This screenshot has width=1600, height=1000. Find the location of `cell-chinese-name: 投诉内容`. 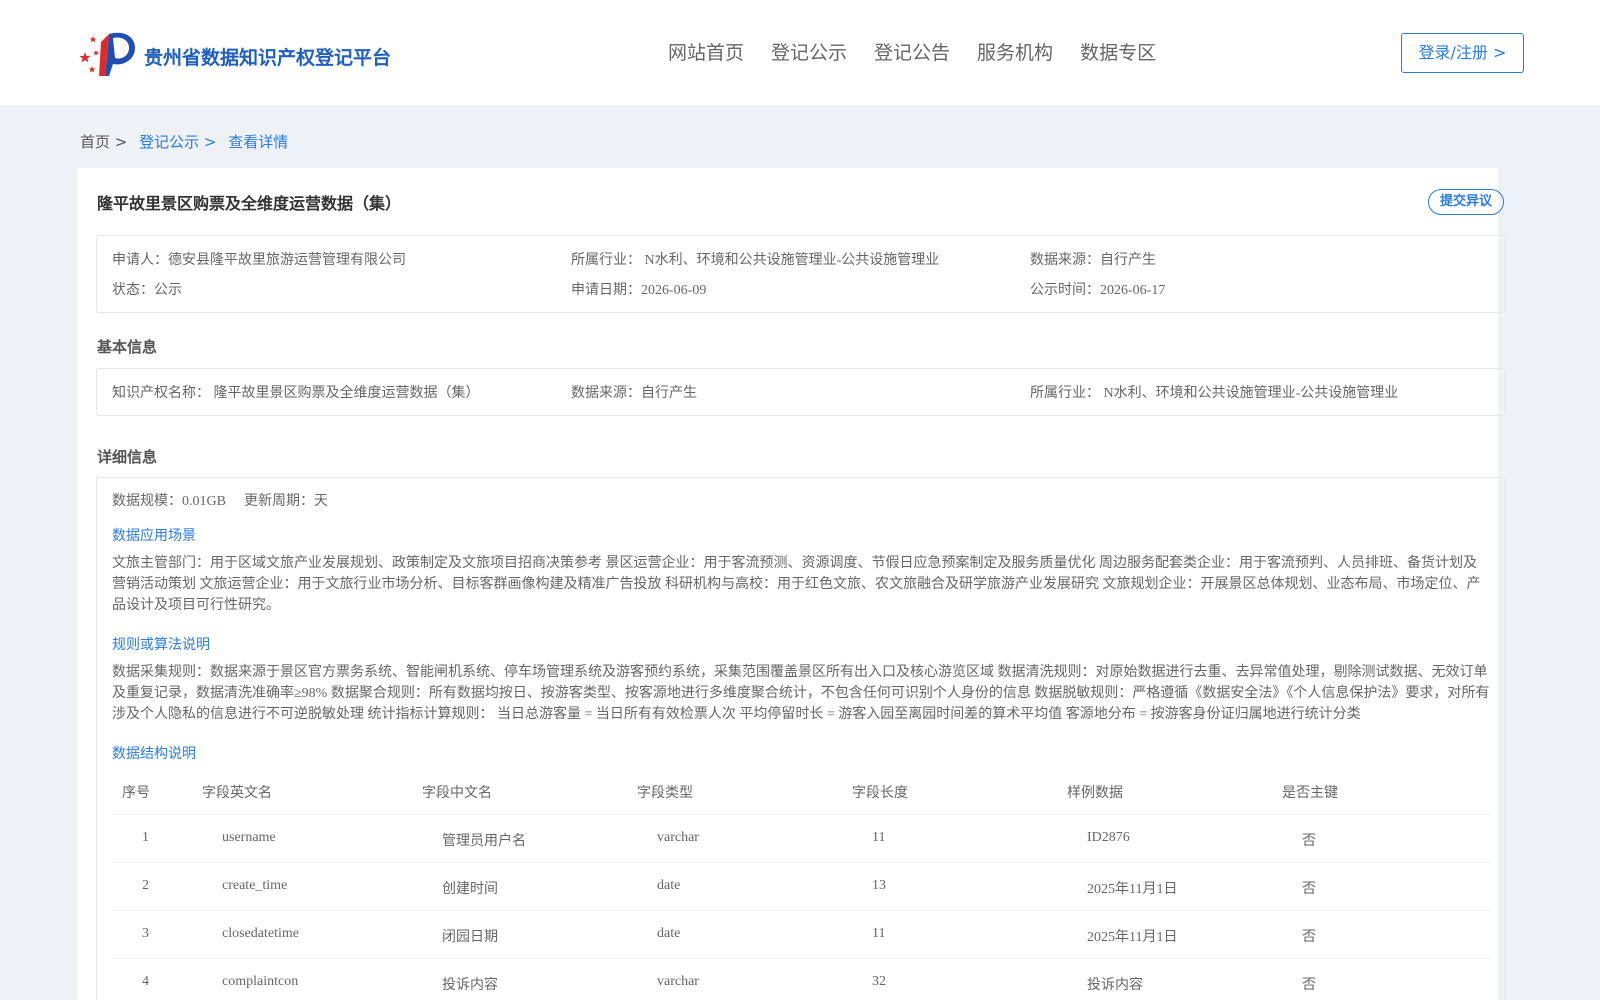

cell-chinese-name: 投诉内容 is located at coordinates (470, 985).